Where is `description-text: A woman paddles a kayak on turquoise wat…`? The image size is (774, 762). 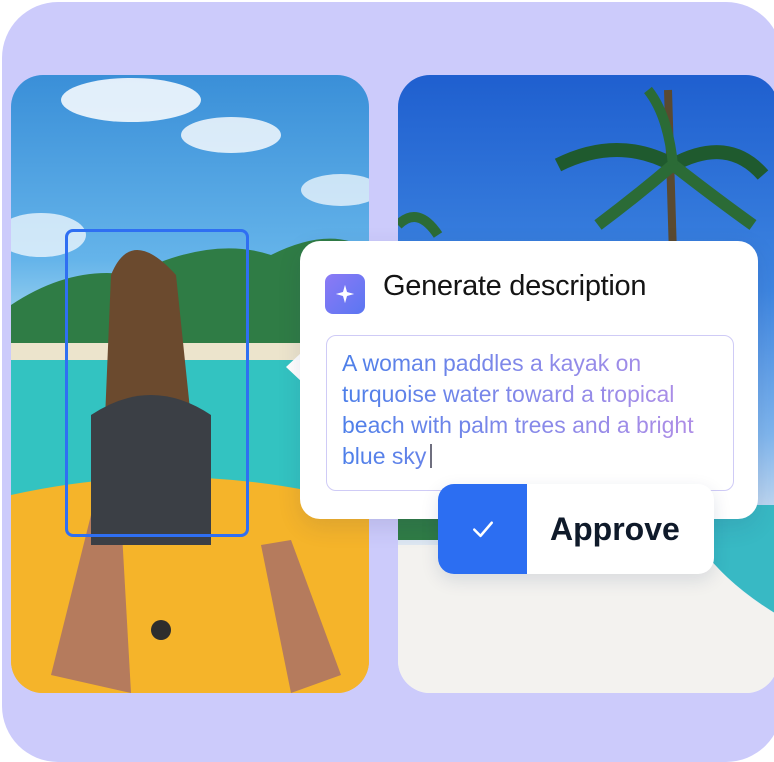 description-text: A woman paddles a kayak on turquoise wat… is located at coordinates (518, 409).